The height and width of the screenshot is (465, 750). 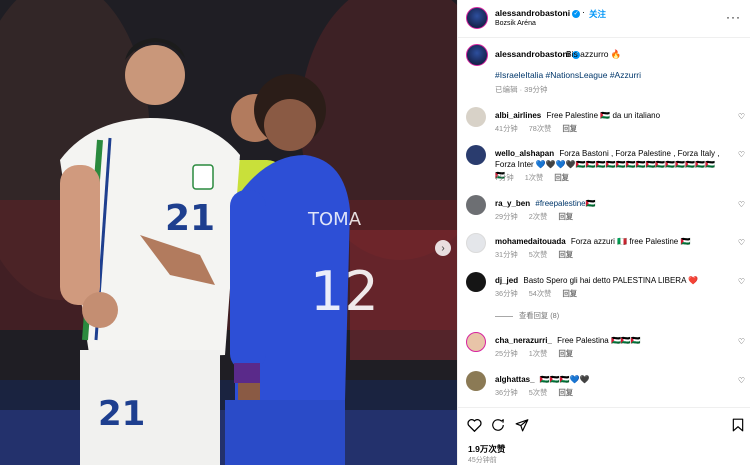 What do you see at coordinates (518, 115) in the screenshot?
I see `comment-username: albi_airlines` at bounding box center [518, 115].